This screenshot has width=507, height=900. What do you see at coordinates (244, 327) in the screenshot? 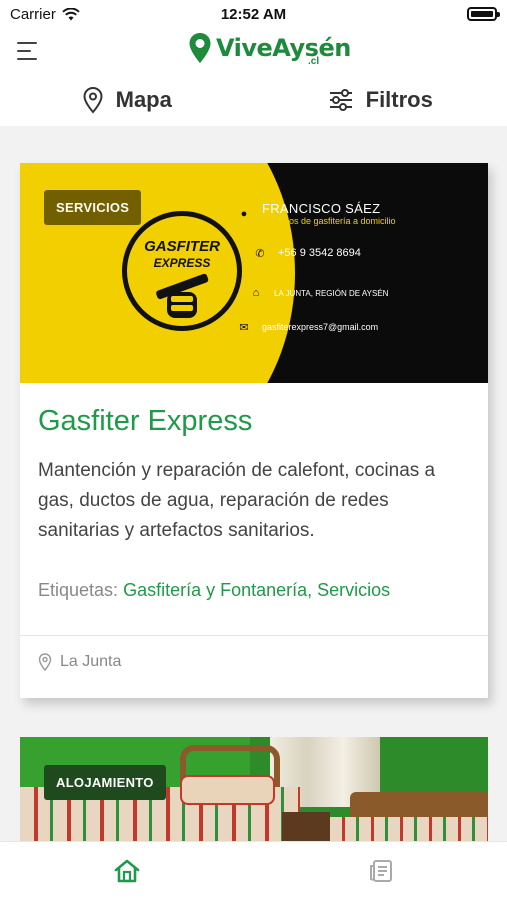
I see `mail-icon: ✉` at bounding box center [244, 327].